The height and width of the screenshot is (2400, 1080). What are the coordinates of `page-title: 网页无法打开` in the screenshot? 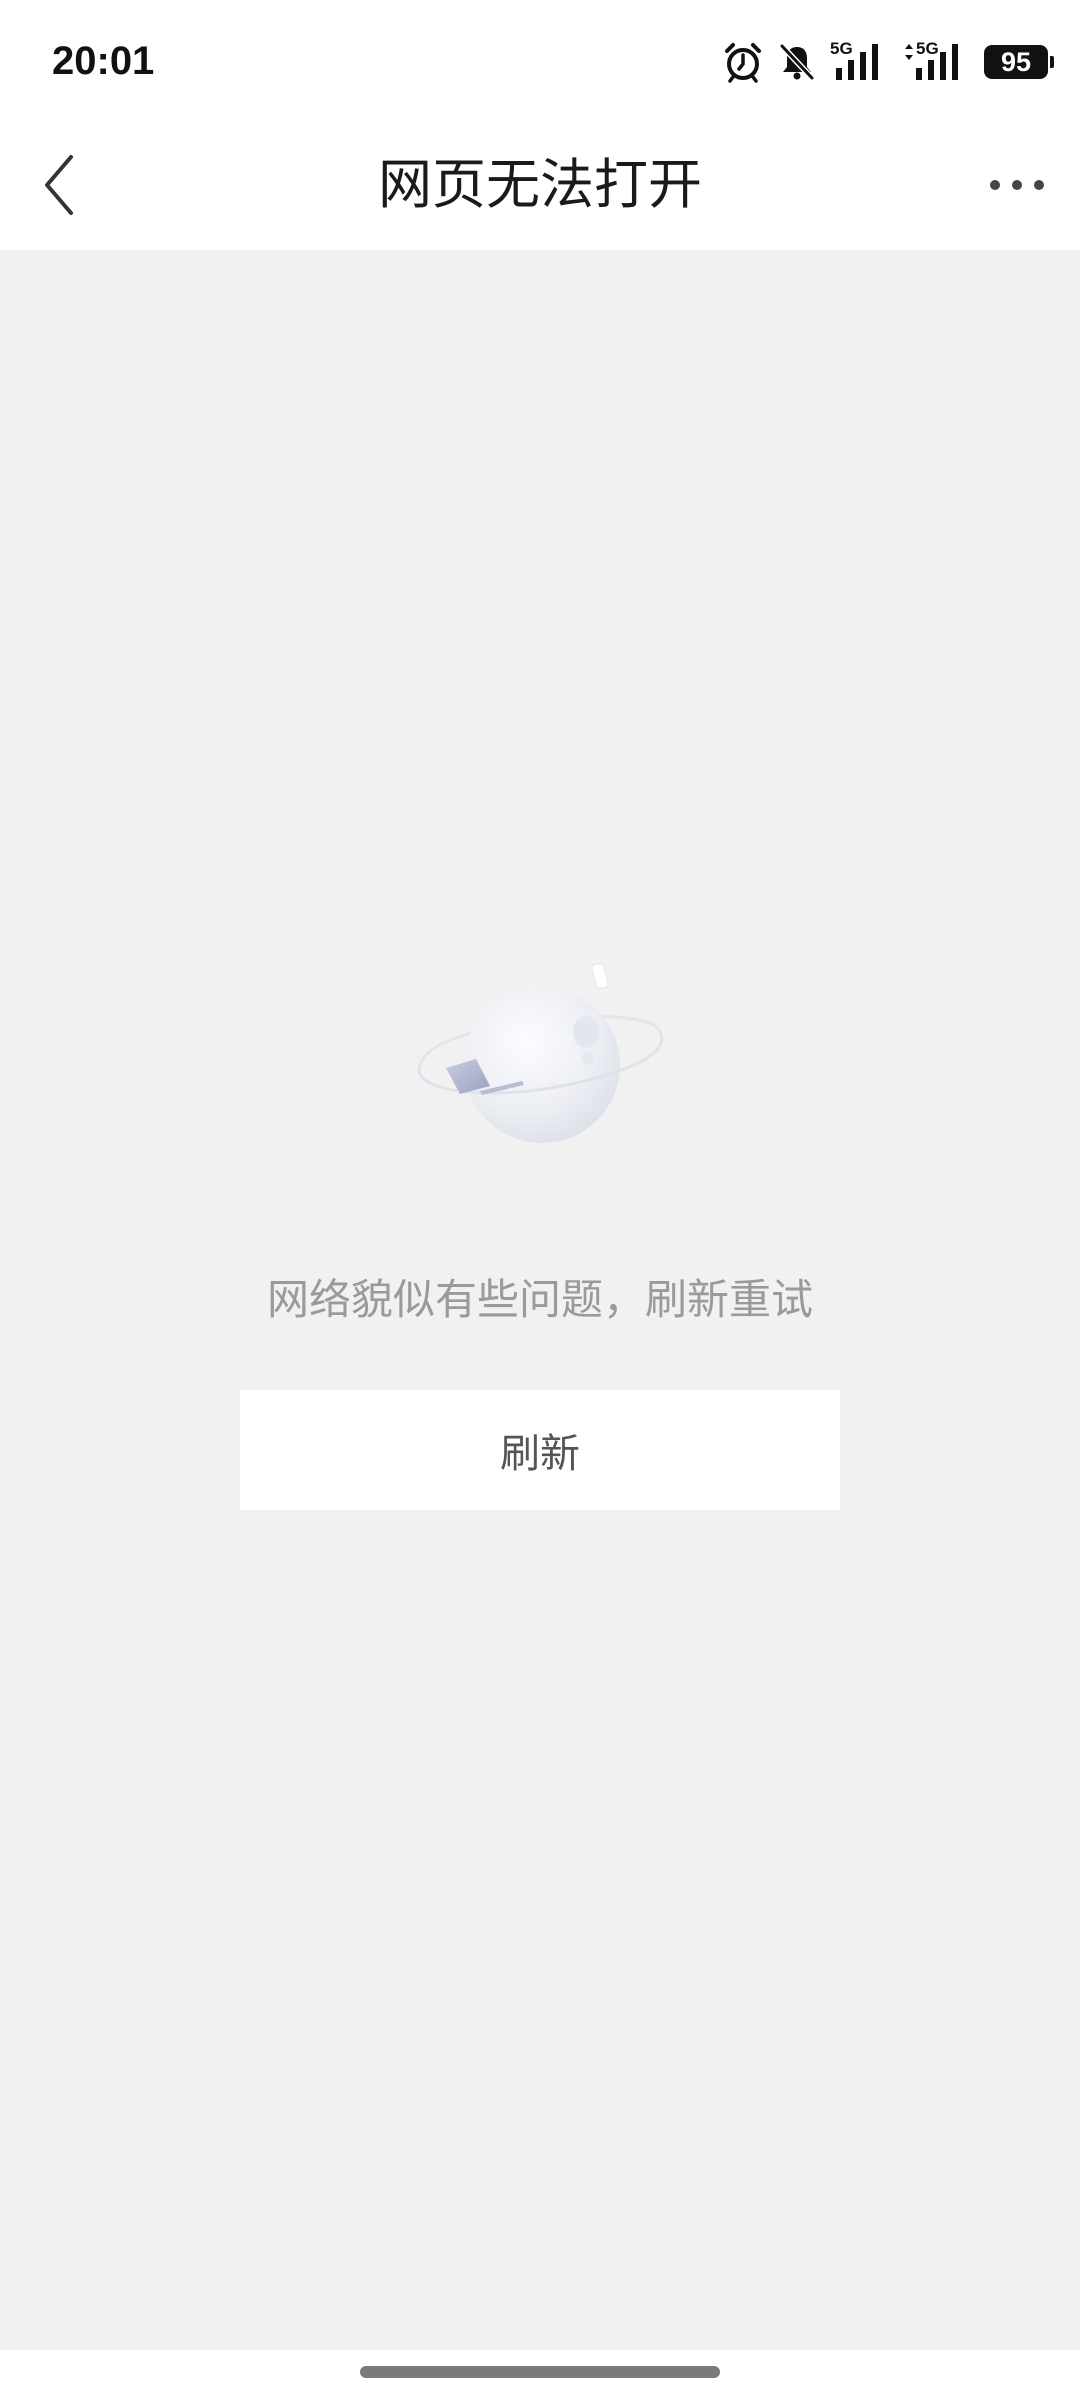 It's located at (540, 184).